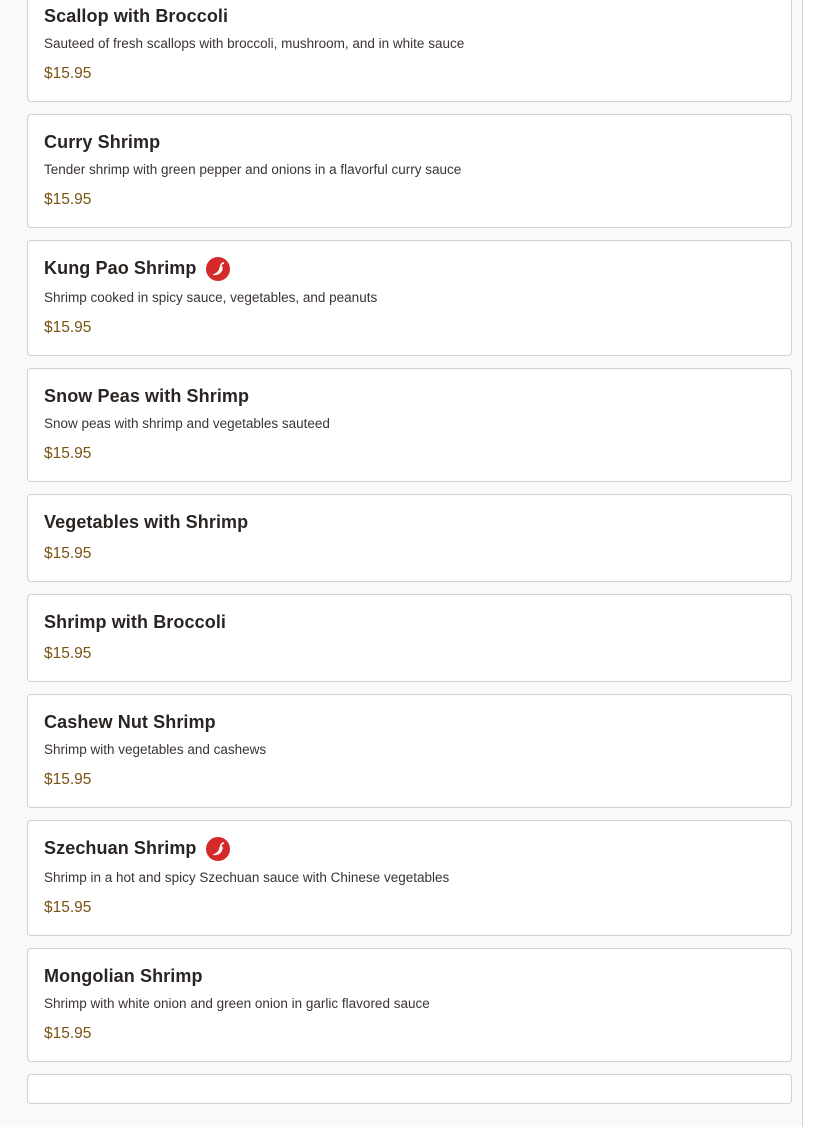 This screenshot has width=824, height=1127. I want to click on menu-item-title-row: Snow Peas with Shrimp, so click(409, 396).